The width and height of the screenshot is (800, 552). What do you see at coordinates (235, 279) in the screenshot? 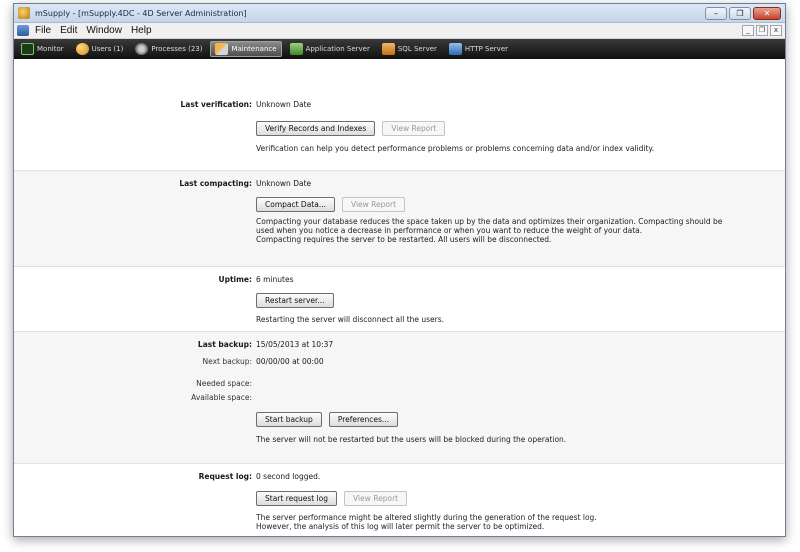
I see `uptime-label: Uptime:` at bounding box center [235, 279].